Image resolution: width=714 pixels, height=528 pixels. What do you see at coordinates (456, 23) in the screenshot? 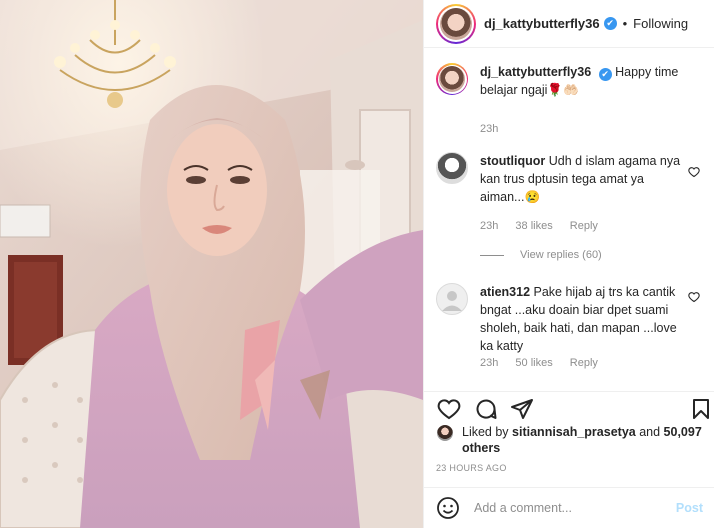
I see `author-avatar` at bounding box center [456, 23].